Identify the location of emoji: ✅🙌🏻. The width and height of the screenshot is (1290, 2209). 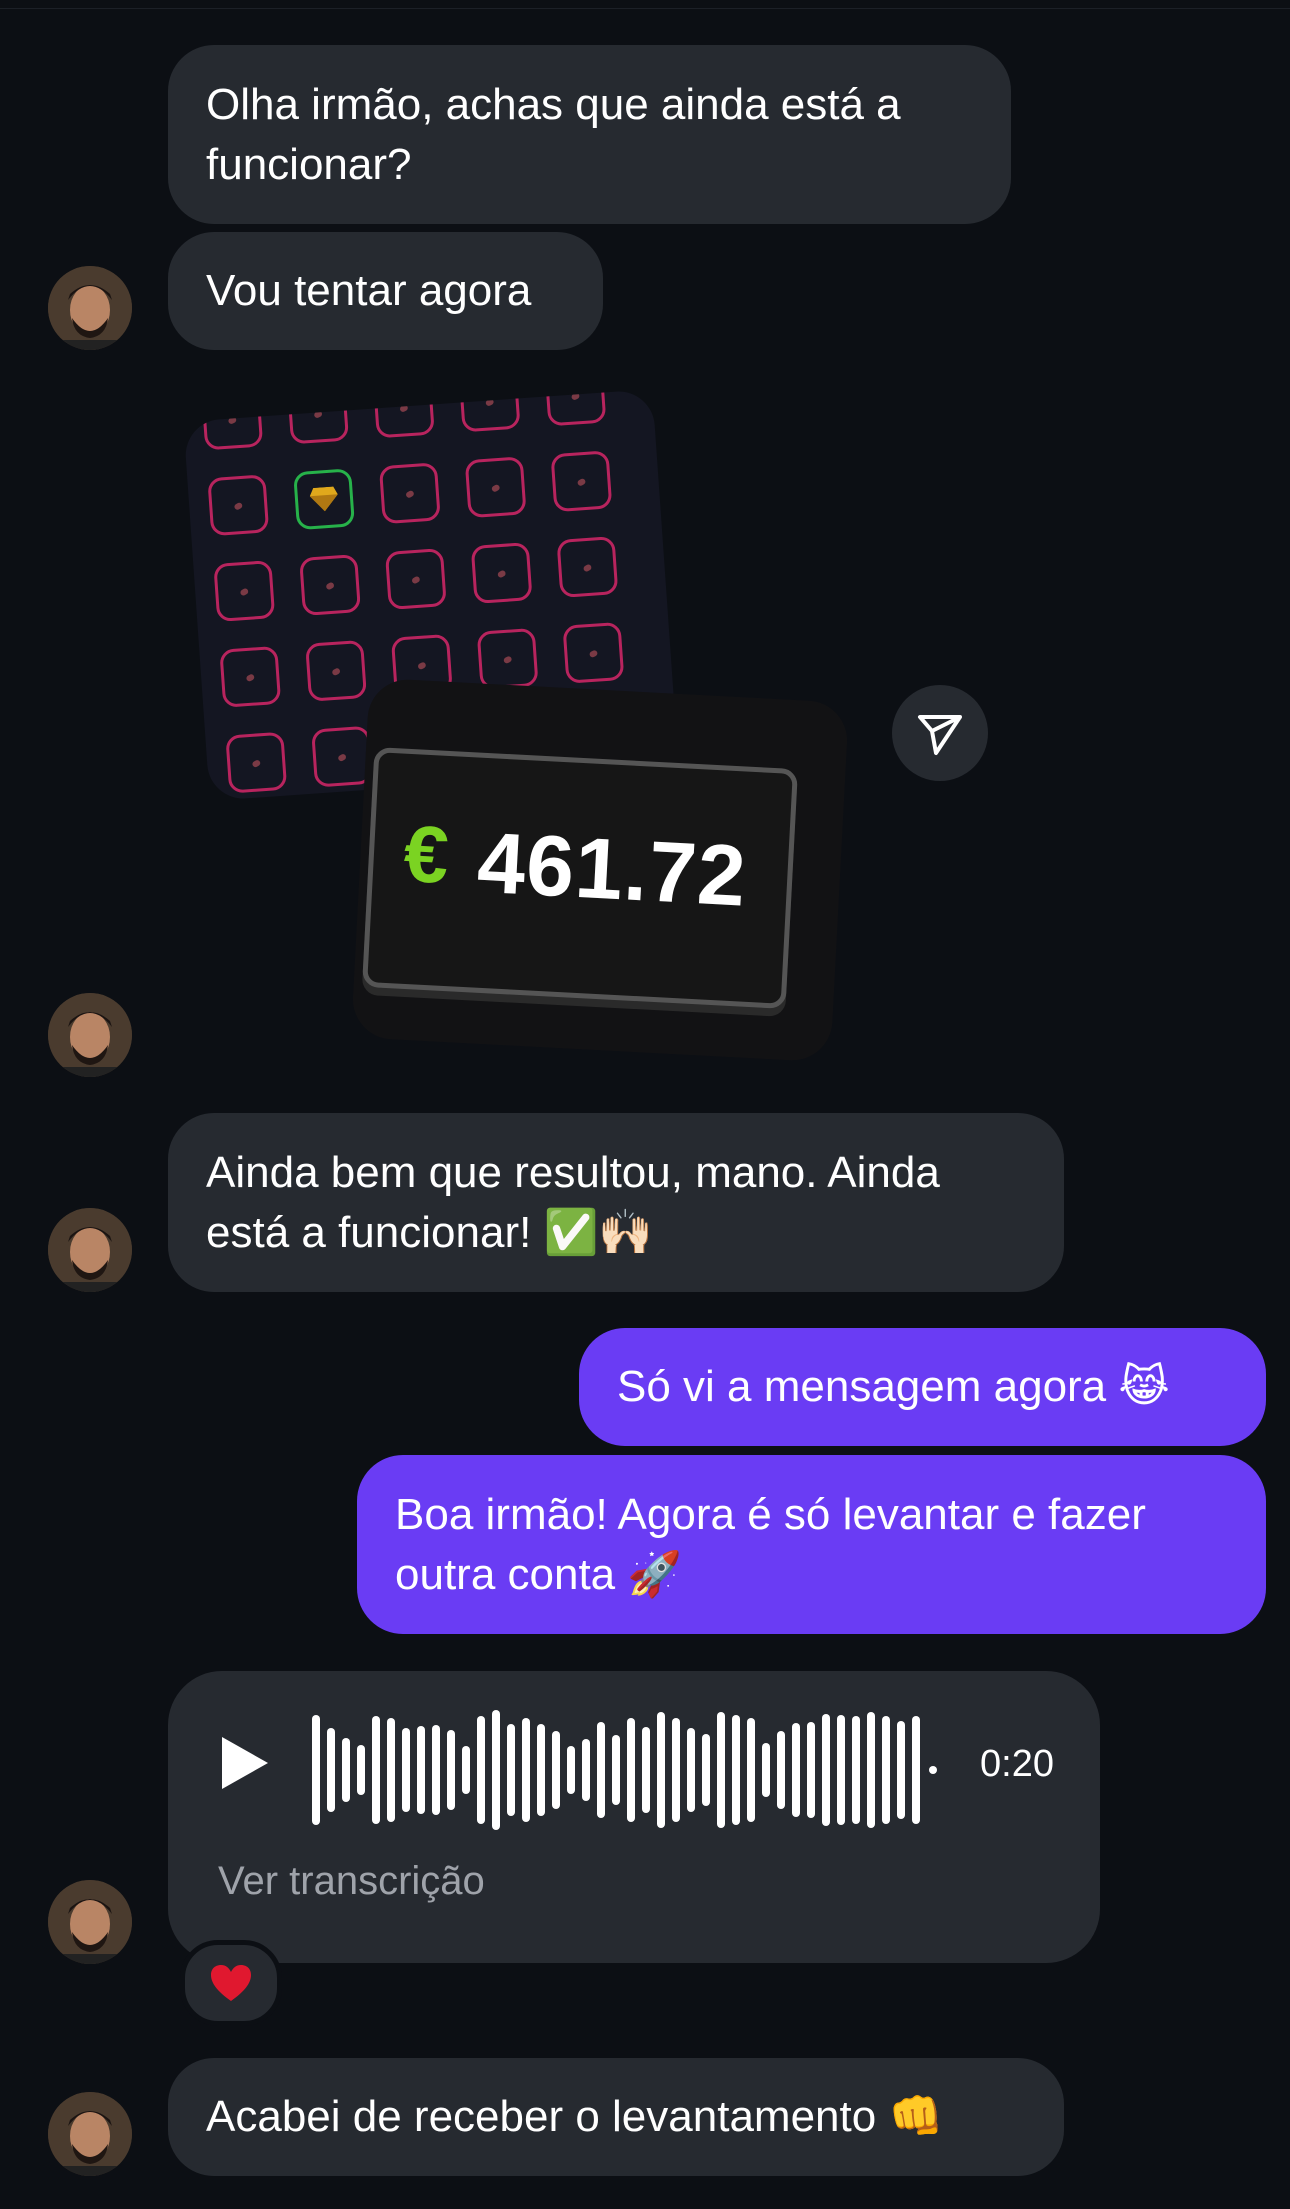
(598, 1232).